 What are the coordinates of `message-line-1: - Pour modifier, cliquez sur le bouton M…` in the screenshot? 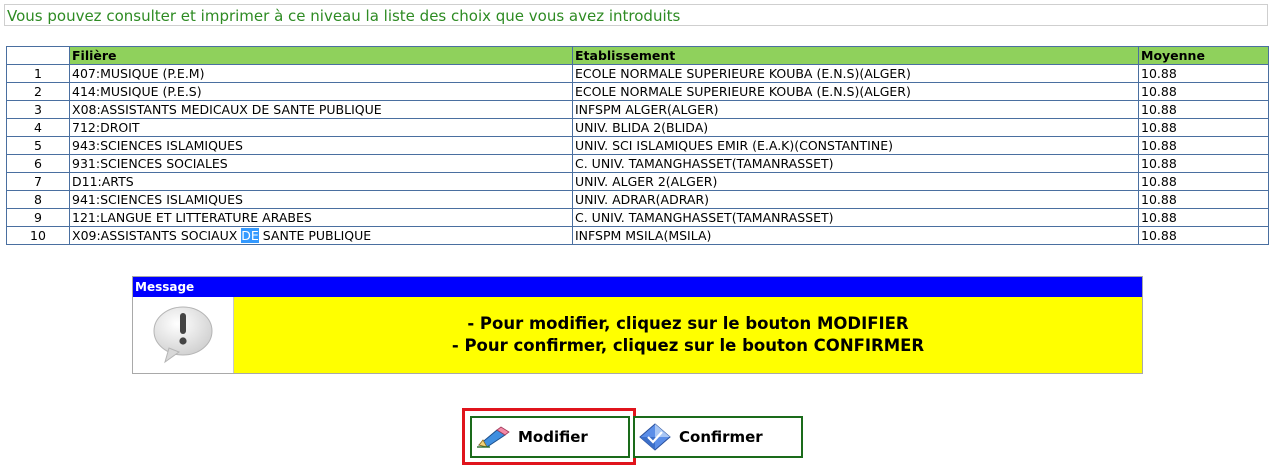 It's located at (688, 323).